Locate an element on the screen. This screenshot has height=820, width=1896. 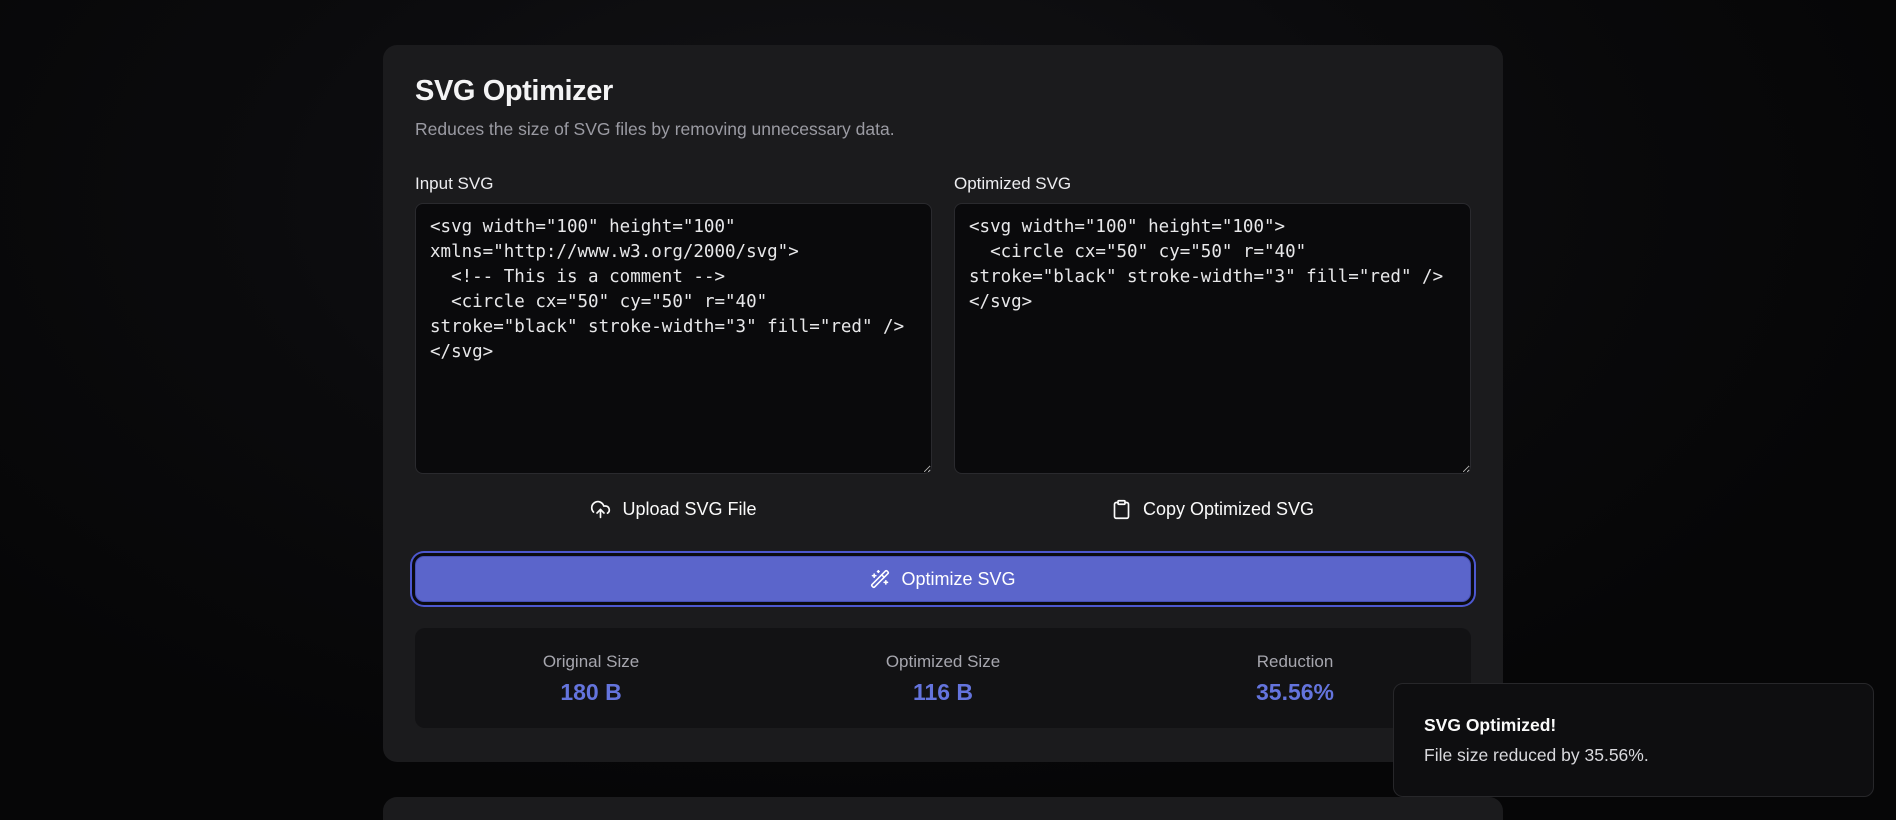
optimize-svg-button: Optimize SVG is located at coordinates (943, 579).